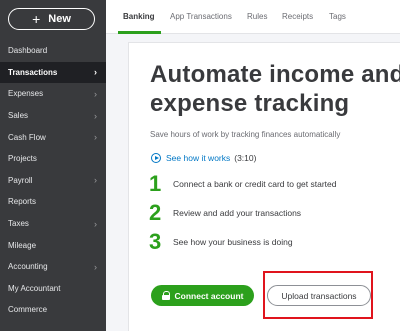  What do you see at coordinates (34, 288) in the screenshot?
I see `sidebar-item-label: My Accountant` at bounding box center [34, 288].